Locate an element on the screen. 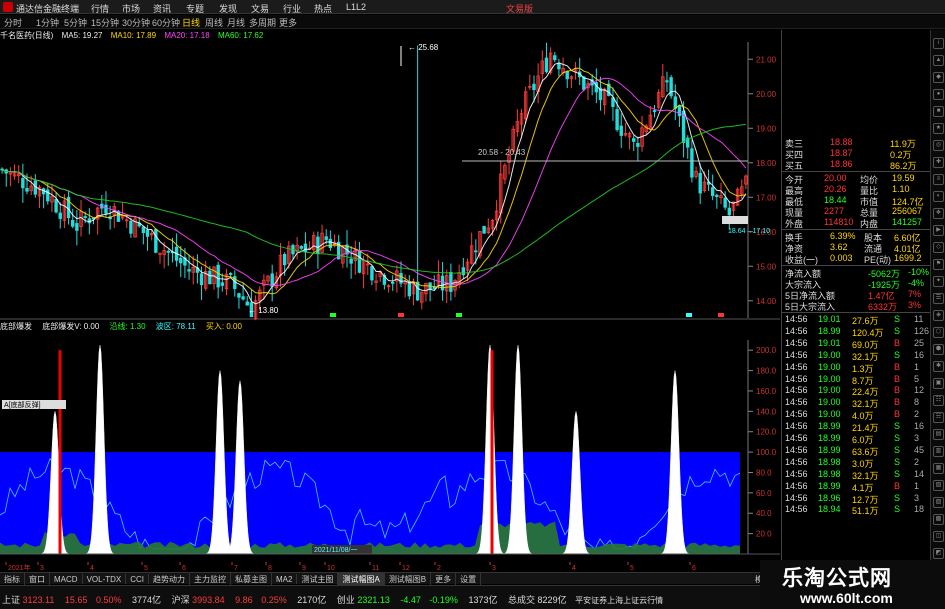 Image resolution: width=945 pixels, height=609 pixels. quote-stat-row: 最低 18.44 市值 124.7亿 is located at coordinates (856, 201).